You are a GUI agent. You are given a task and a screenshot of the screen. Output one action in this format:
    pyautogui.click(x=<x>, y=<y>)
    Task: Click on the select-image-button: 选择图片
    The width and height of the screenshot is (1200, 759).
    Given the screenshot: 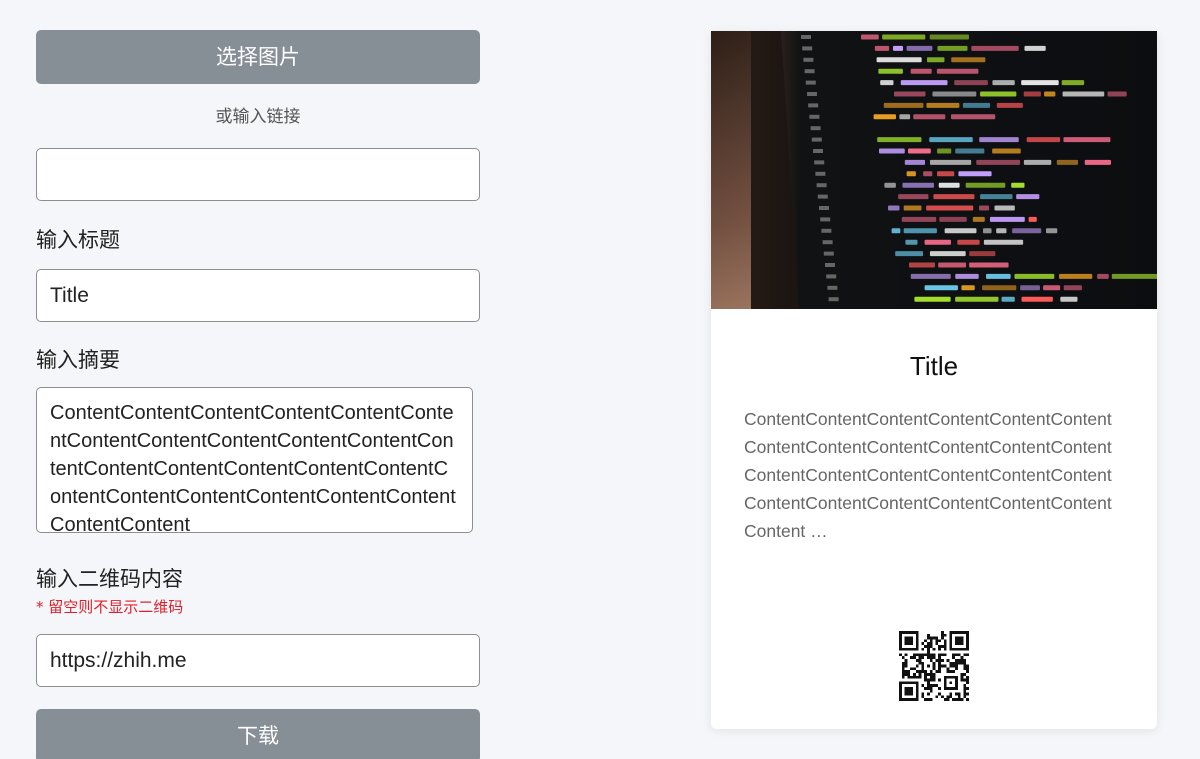 What is the action you would take?
    pyautogui.click(x=258, y=57)
    